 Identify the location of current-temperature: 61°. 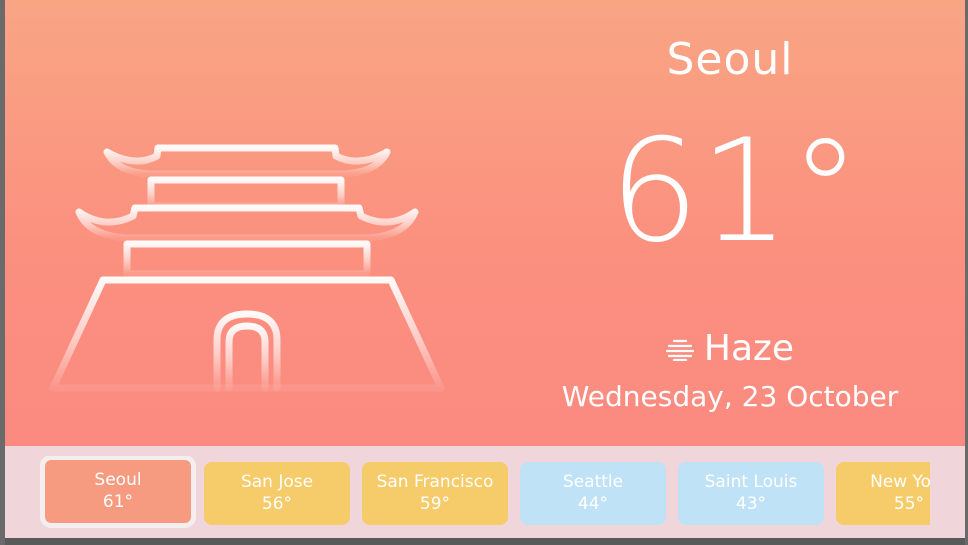
(735, 191).